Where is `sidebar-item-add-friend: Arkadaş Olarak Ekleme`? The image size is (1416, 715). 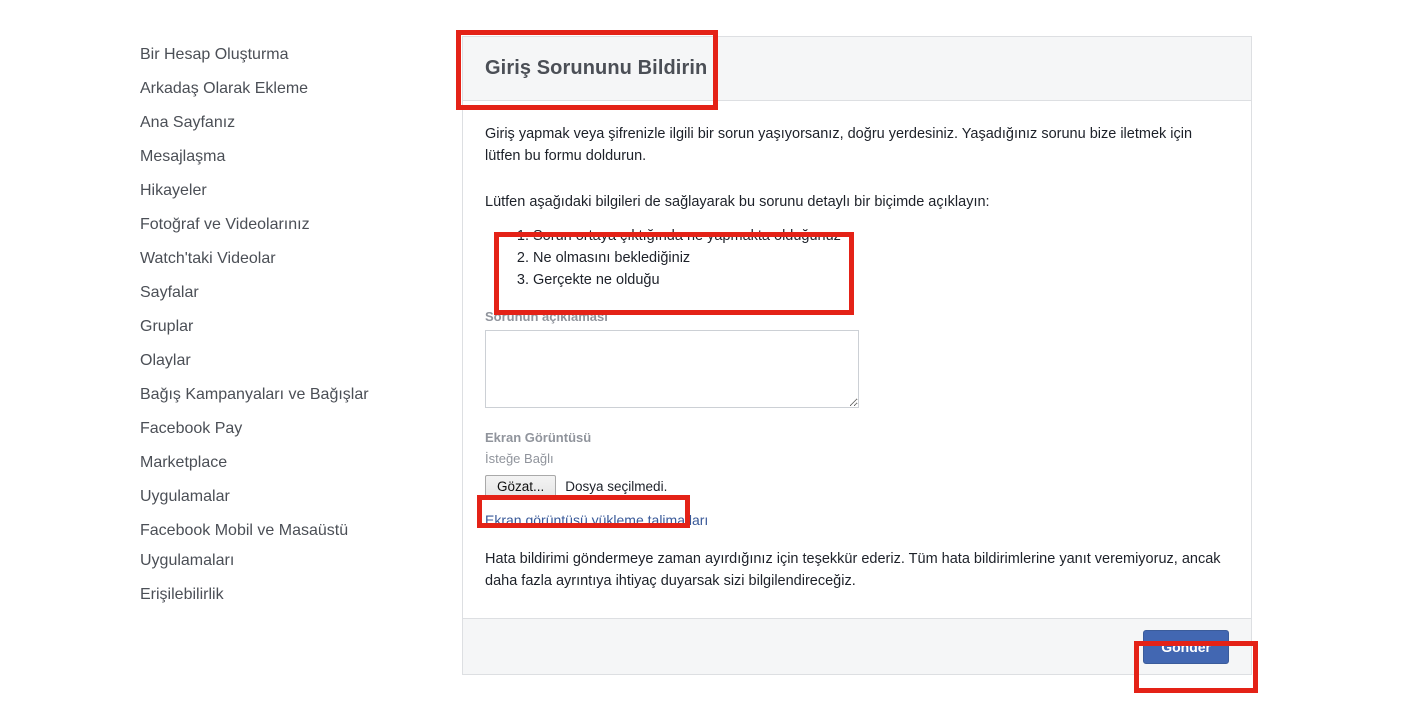 sidebar-item-add-friend: Arkadaş Olarak Ekleme is located at coordinates (290, 89).